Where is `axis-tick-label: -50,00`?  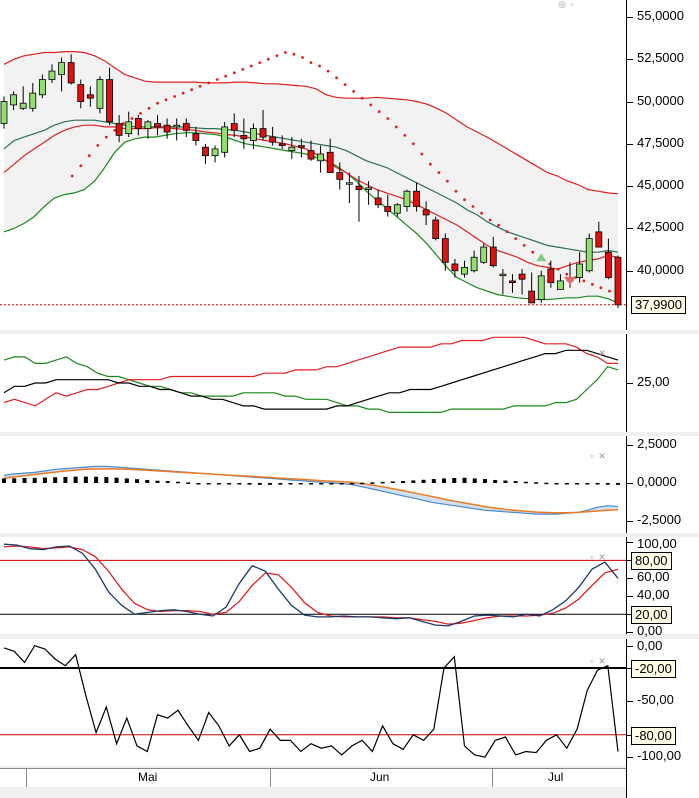 axis-tick-label: -50,00 is located at coordinates (655, 700).